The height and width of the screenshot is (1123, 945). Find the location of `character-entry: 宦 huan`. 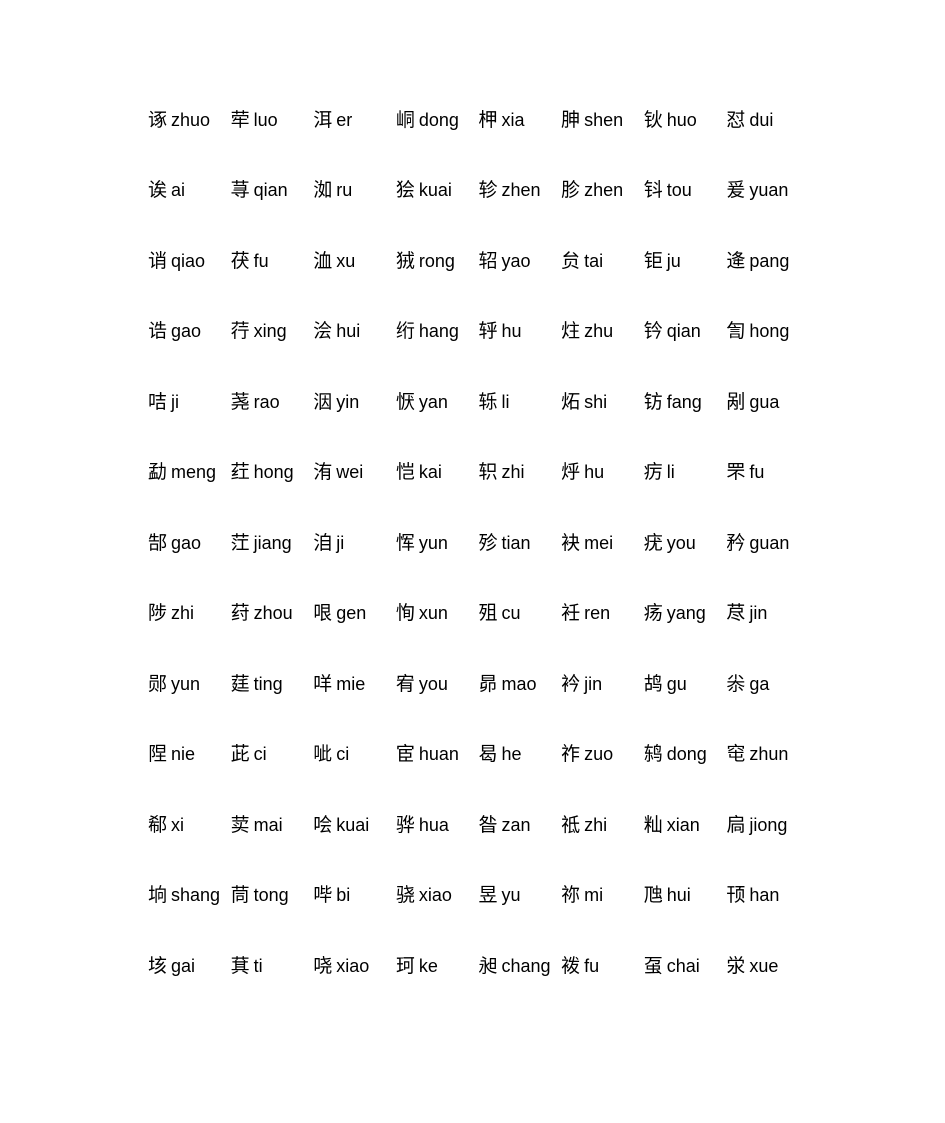

character-entry: 宦 huan is located at coordinates (427, 754).